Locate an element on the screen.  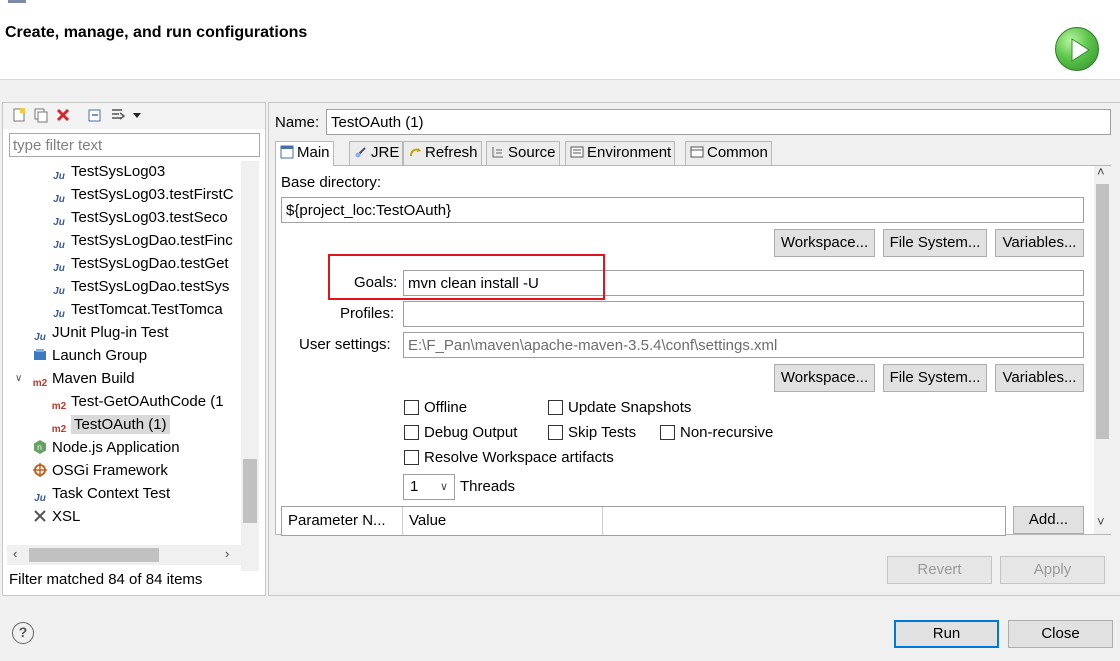
run-button: Run is located at coordinates (946, 634).